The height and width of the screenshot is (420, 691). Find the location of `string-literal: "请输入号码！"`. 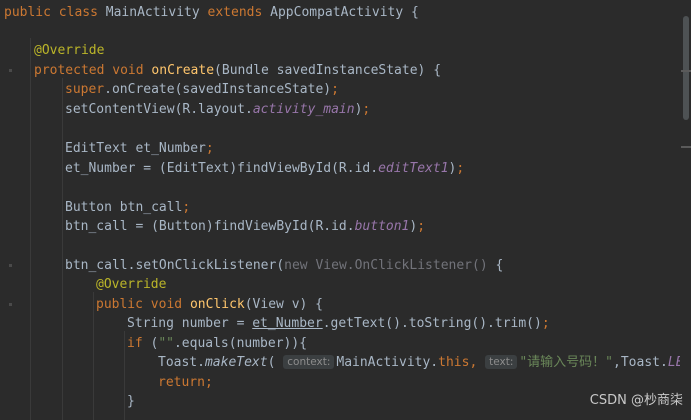

string-literal: "请输入号码！" is located at coordinates (566, 362).